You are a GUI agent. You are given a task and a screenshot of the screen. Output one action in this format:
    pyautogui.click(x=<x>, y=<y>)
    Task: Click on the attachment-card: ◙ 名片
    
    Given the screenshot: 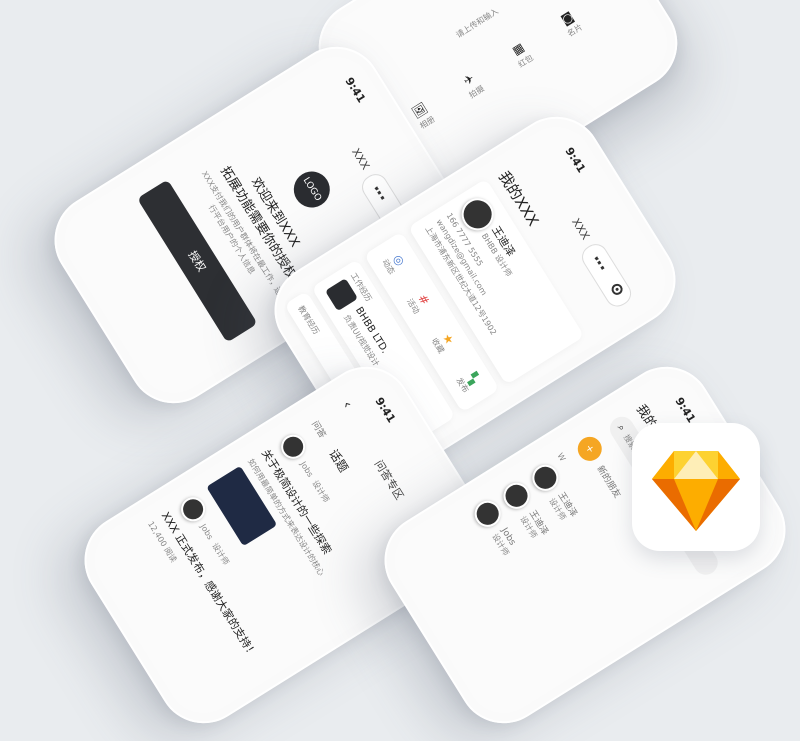 What is the action you would take?
    pyautogui.click(x=570, y=23)
    